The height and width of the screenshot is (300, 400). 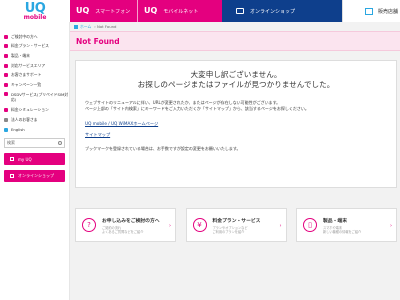 What do you see at coordinates (30, 46) in the screenshot?
I see `sidebar-item-label: 料金プラン・サービス` at bounding box center [30, 46].